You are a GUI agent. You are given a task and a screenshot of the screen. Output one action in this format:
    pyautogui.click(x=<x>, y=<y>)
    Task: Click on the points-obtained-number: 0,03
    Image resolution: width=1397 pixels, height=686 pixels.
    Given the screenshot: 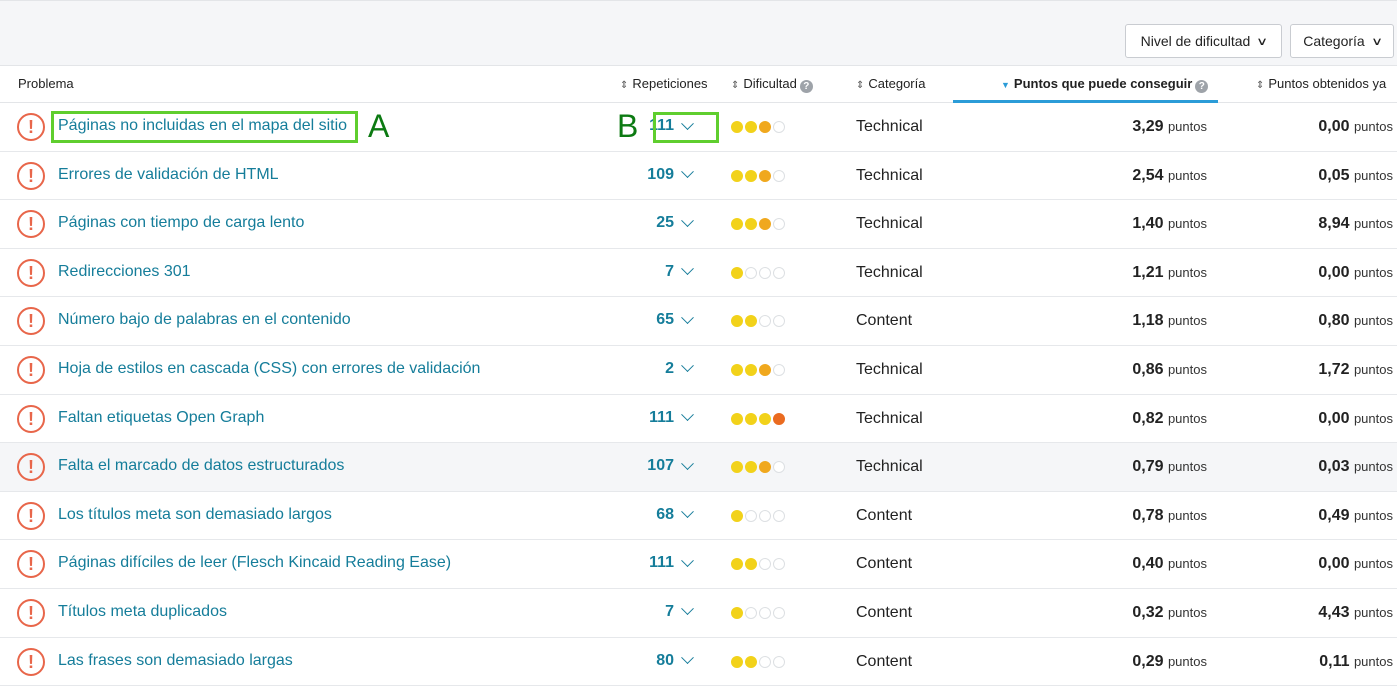 What is the action you would take?
    pyautogui.click(x=1334, y=467)
    